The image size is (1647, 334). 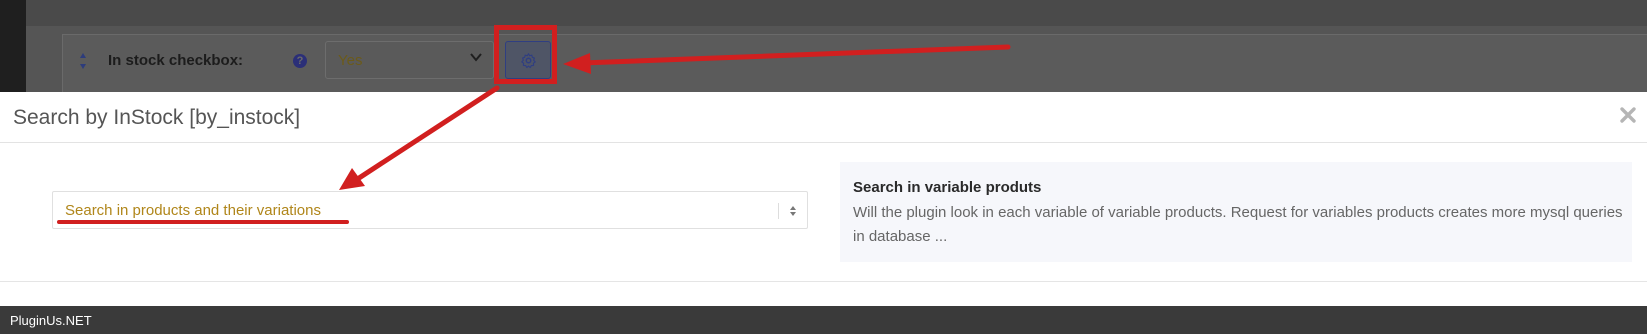 I want to click on sort-handle-icon, so click(x=83, y=61).